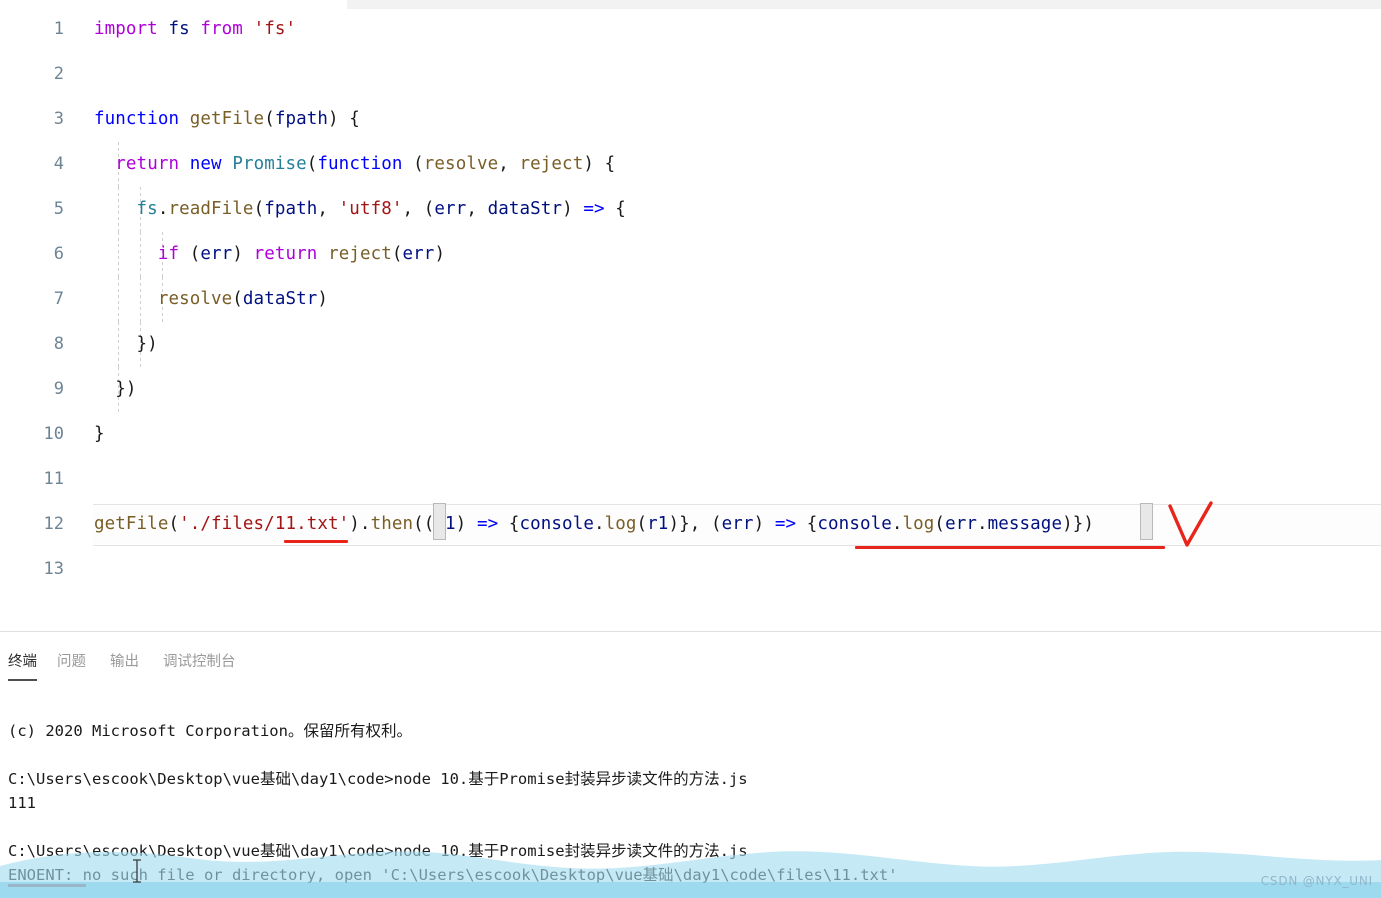 This screenshot has height=898, width=1381. What do you see at coordinates (509, 524) in the screenshot?
I see `code-token: {` at bounding box center [509, 524].